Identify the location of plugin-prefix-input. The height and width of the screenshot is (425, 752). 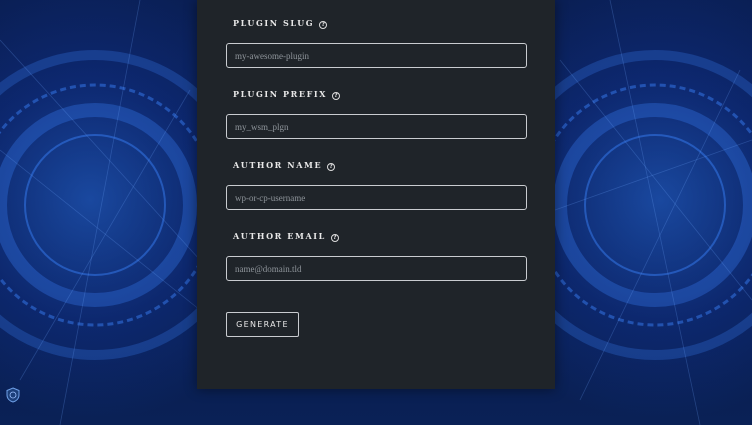
(376, 126).